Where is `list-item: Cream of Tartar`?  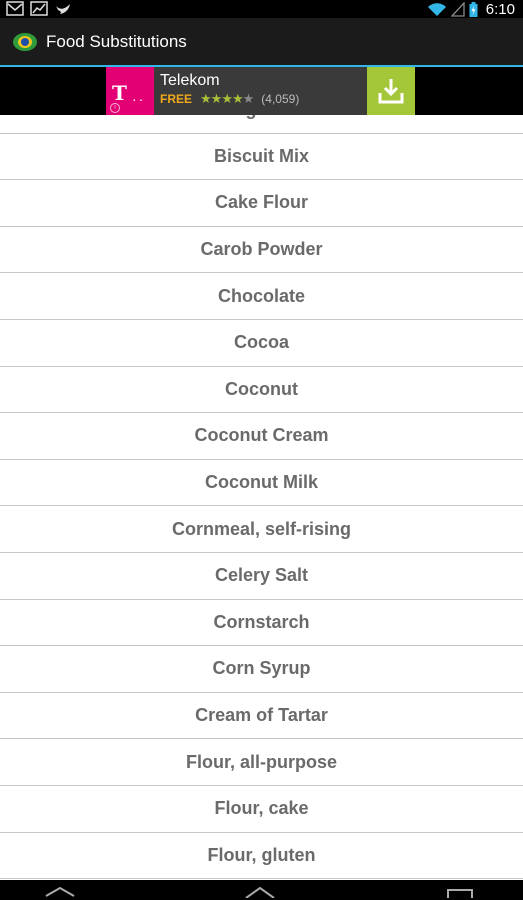
list-item: Cream of Tartar is located at coordinates (261, 716).